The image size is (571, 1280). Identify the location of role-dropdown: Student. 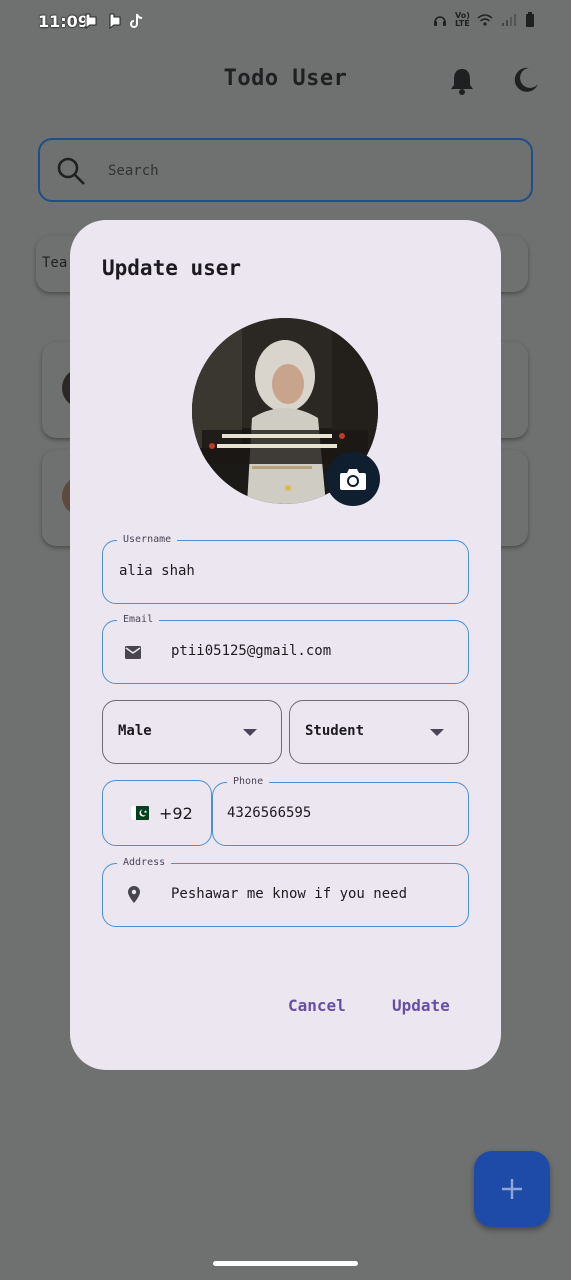
(379, 732).